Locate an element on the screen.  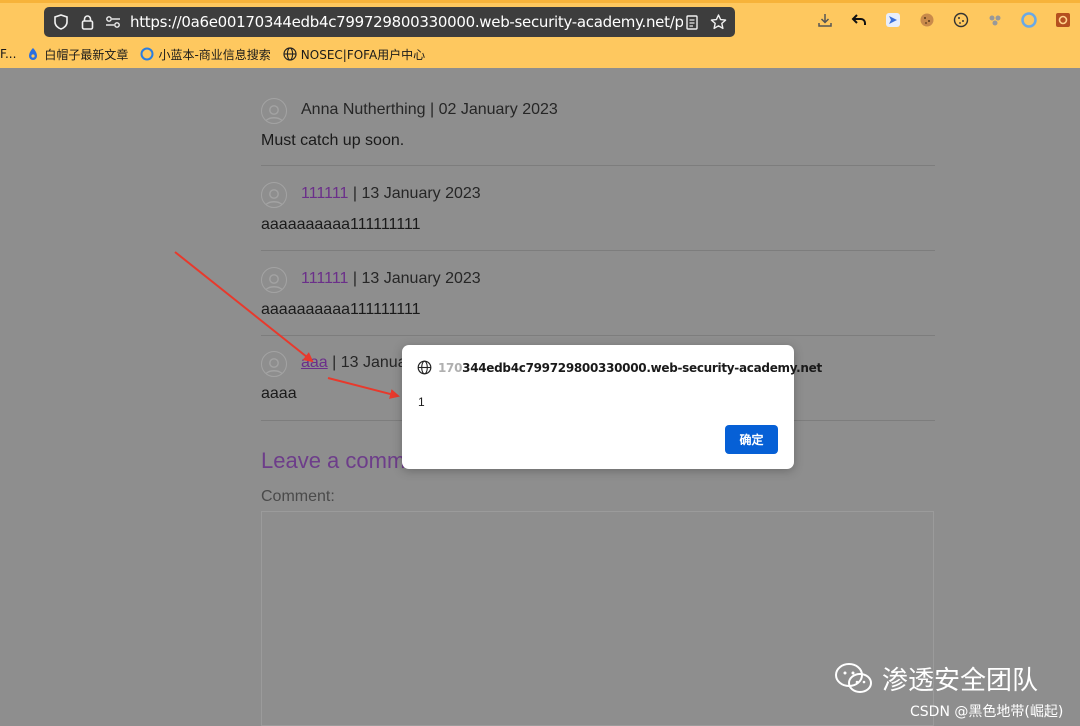
extension-bird-icon is located at coordinates (893, 20).